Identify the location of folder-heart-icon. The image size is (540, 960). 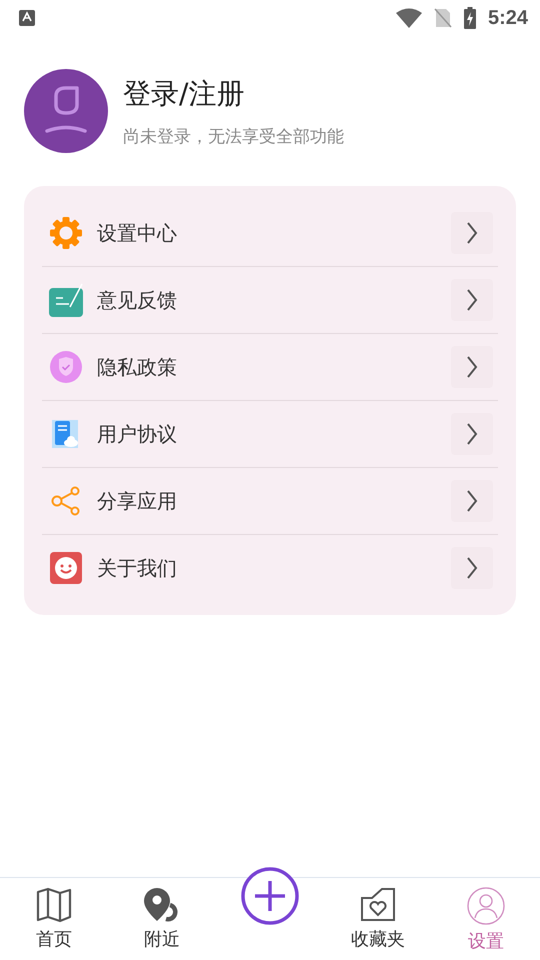
(378, 905).